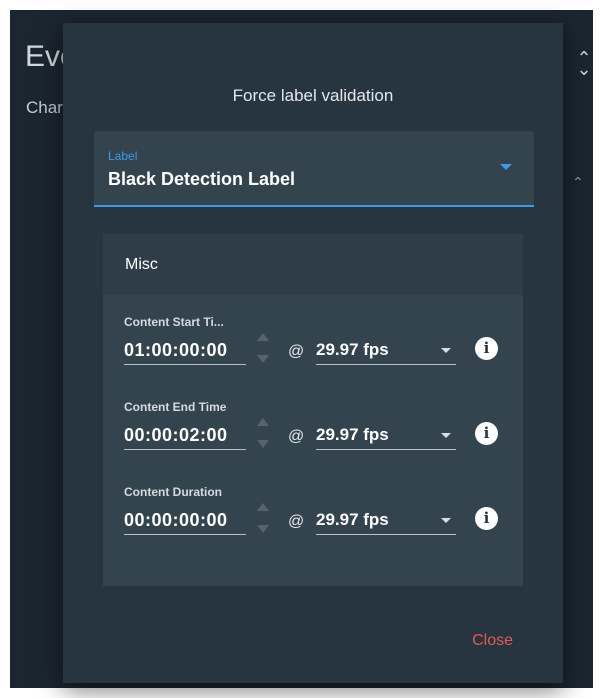 The image size is (600, 698). Describe the element at coordinates (314, 169) in the screenshot. I see `label-select: Label Black Detection Label` at that location.